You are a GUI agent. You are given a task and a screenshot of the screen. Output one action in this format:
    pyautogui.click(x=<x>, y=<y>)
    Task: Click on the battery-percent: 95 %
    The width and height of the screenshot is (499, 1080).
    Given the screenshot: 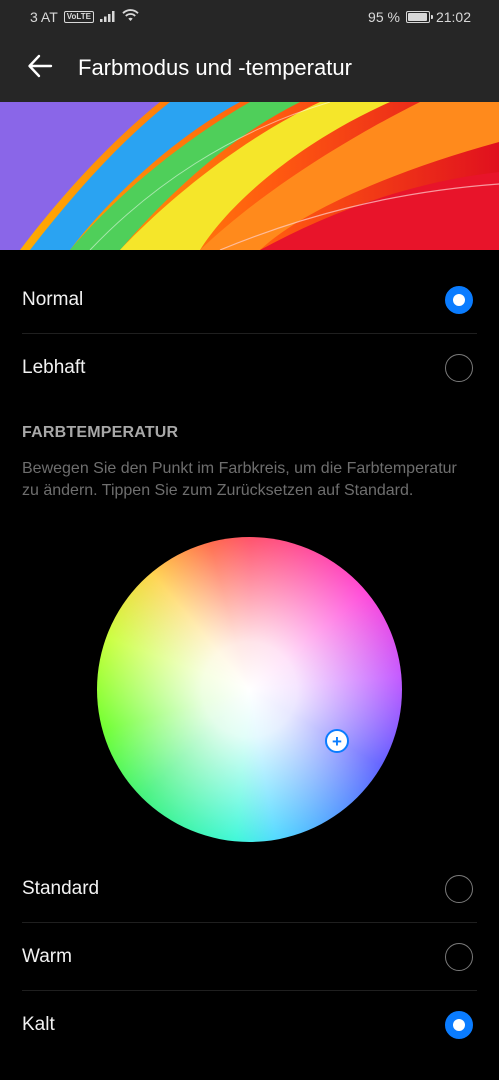 What is the action you would take?
    pyautogui.click(x=384, y=17)
    